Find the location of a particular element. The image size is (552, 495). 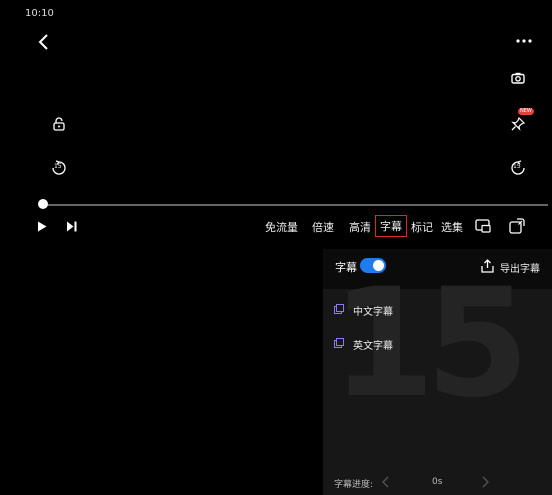

subtitle-progress-value: 0s is located at coordinates (437, 482).